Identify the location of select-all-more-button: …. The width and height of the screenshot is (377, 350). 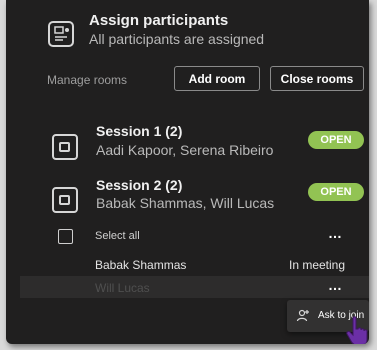
(335, 233).